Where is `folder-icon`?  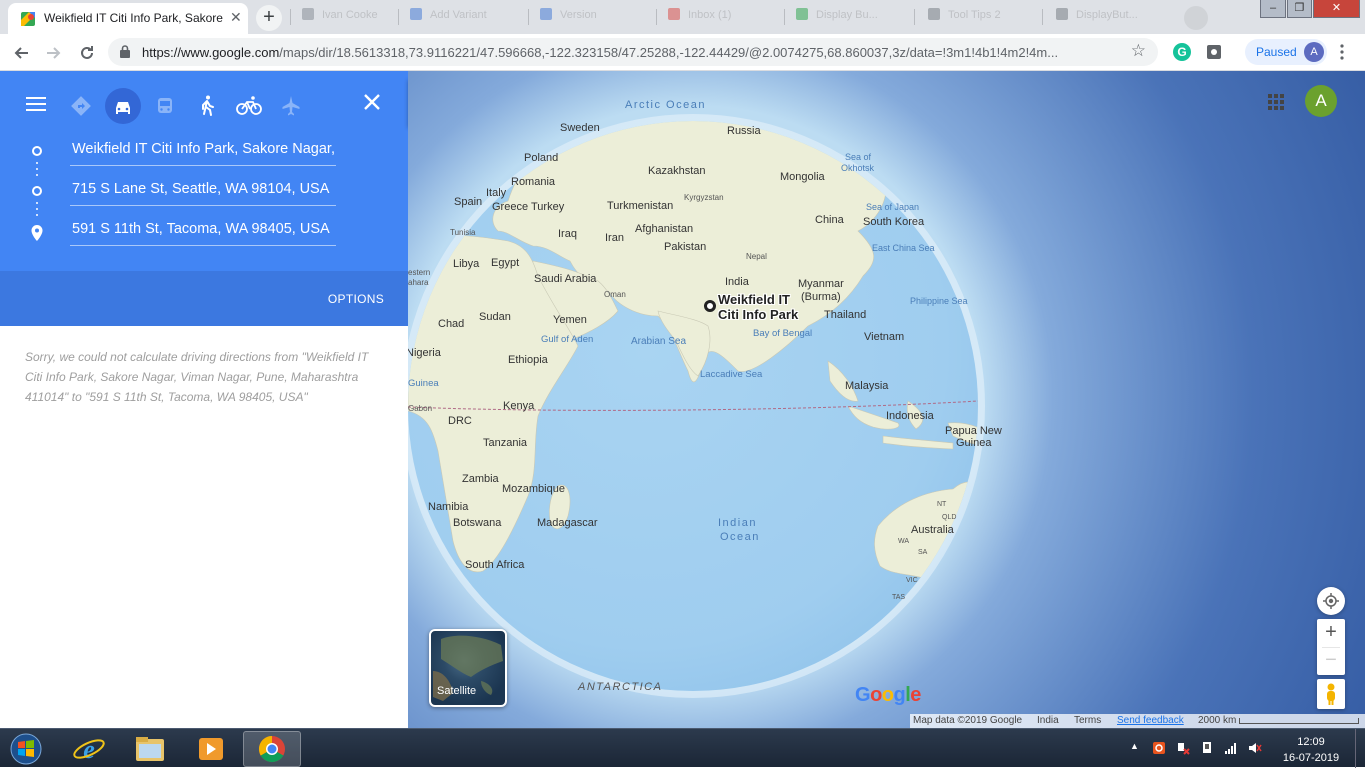
folder-icon is located at coordinates (150, 749).